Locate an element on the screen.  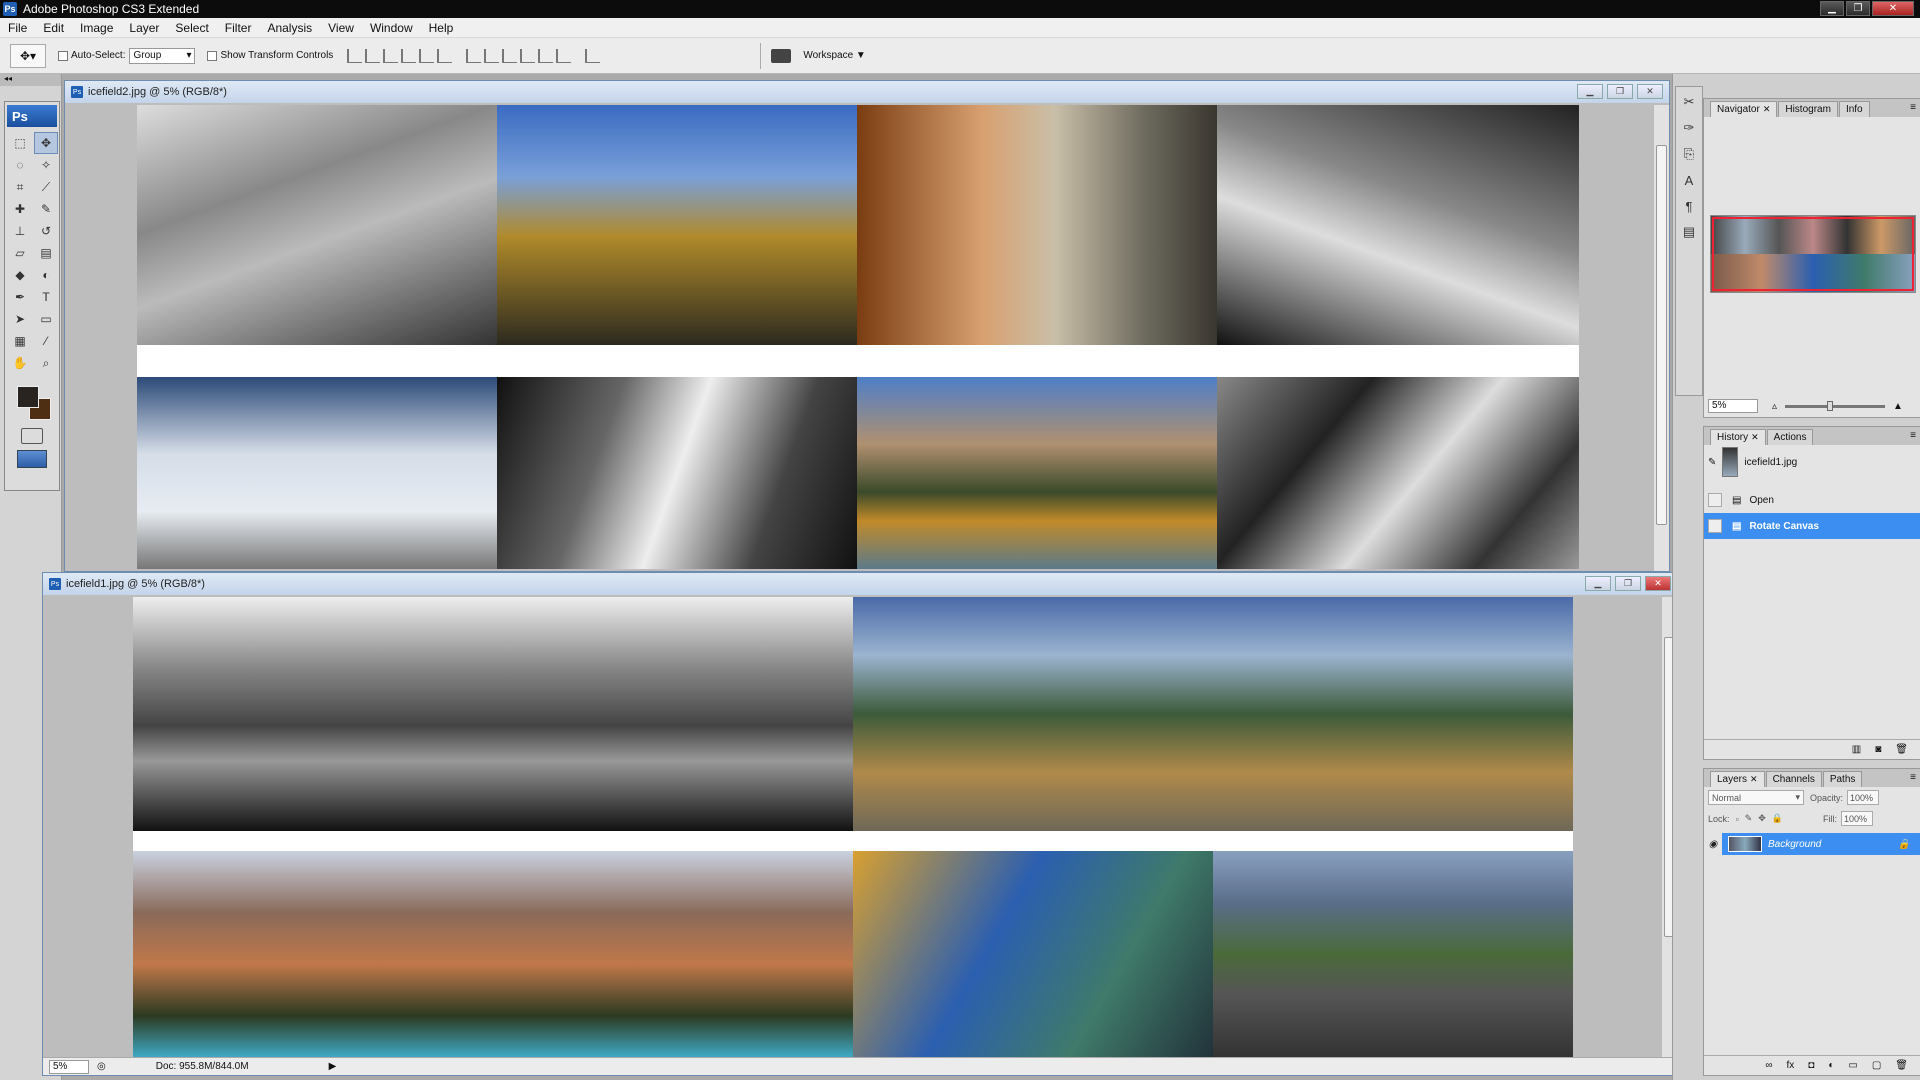
clone-stamp-tool-icon: ⊥ is located at coordinates (20, 231).